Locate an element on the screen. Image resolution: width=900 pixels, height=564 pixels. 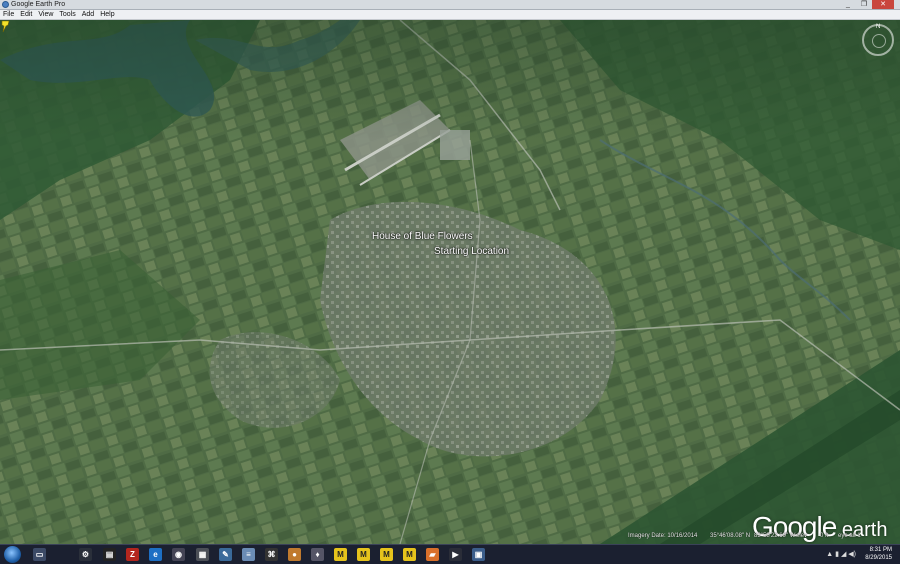
menu-help: Help is located at coordinates (107, 14).